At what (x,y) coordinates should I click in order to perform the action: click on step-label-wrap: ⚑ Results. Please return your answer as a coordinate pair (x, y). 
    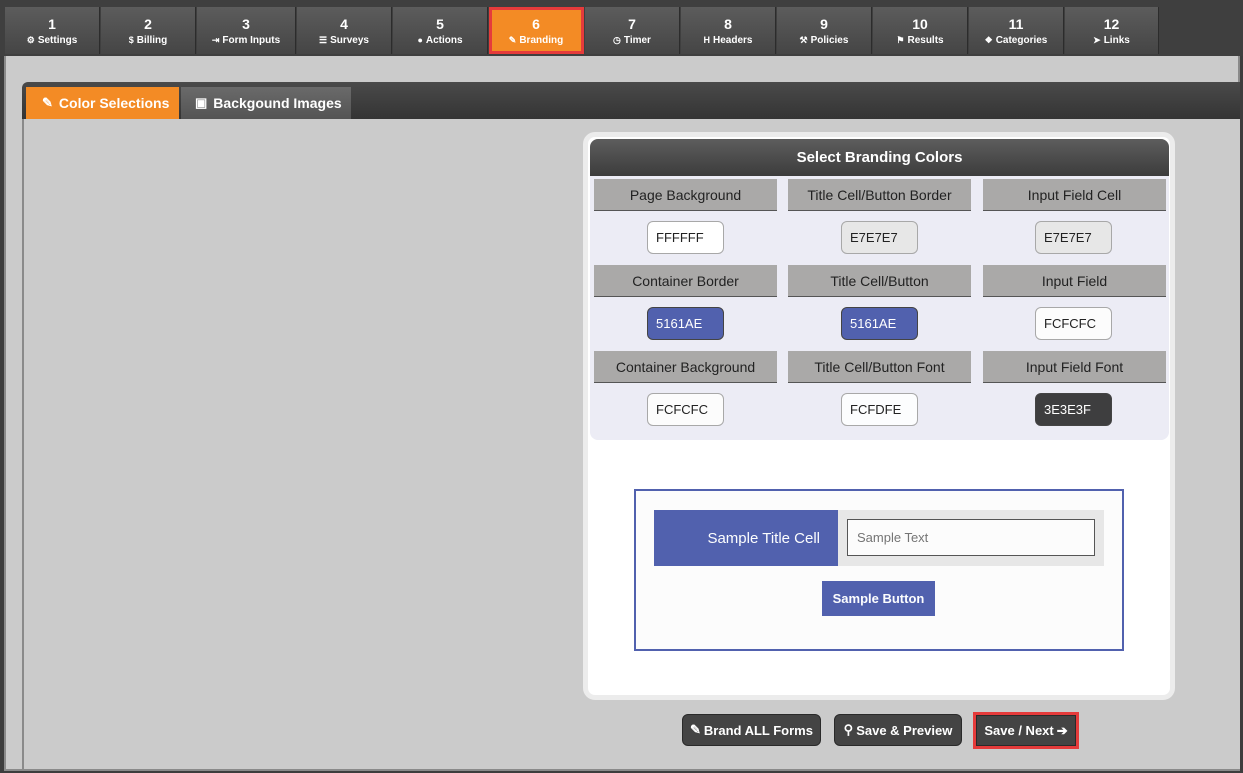
    Looking at the image, I should click on (920, 40).